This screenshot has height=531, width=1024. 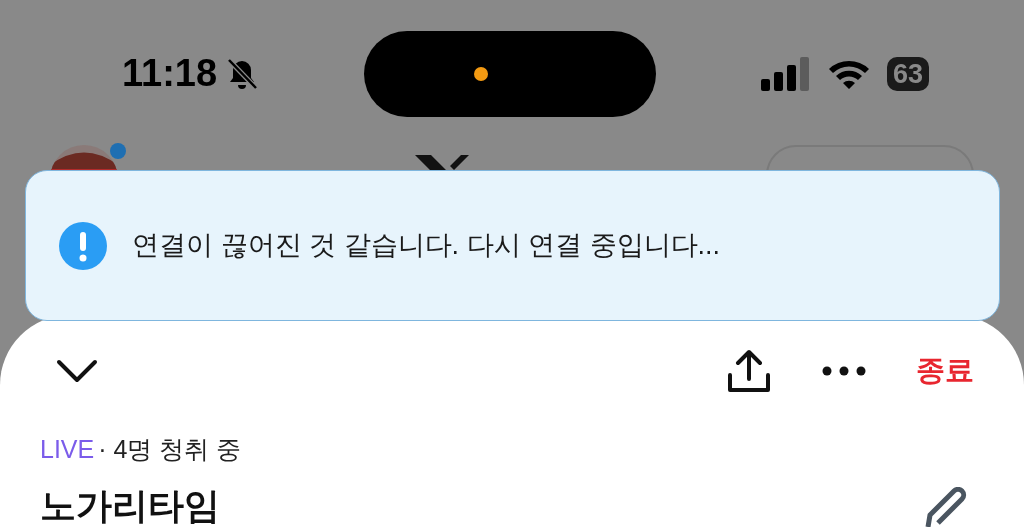 I want to click on listener-count: · 4명 청취 중, so click(x=170, y=449).